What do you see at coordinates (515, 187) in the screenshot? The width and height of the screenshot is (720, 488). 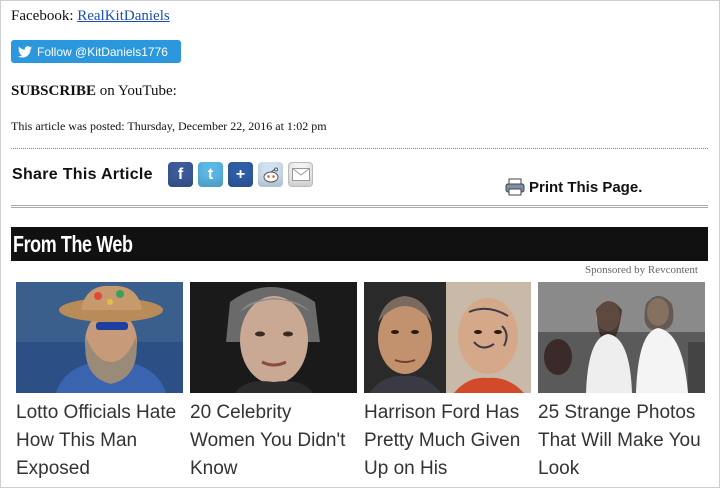 I see `printer-icon` at bounding box center [515, 187].